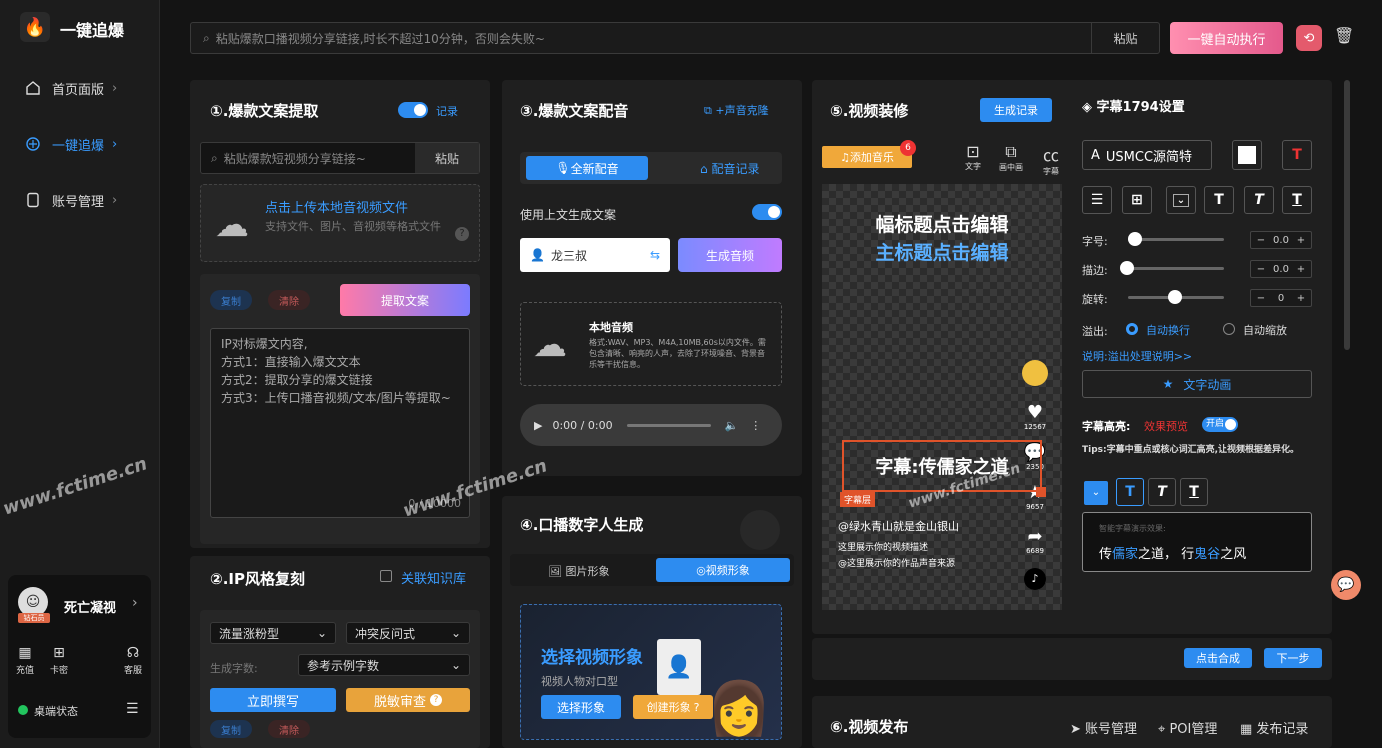 The image size is (1382, 748). What do you see at coordinates (767, 212) in the screenshot?
I see `use-above-toggle` at bounding box center [767, 212].